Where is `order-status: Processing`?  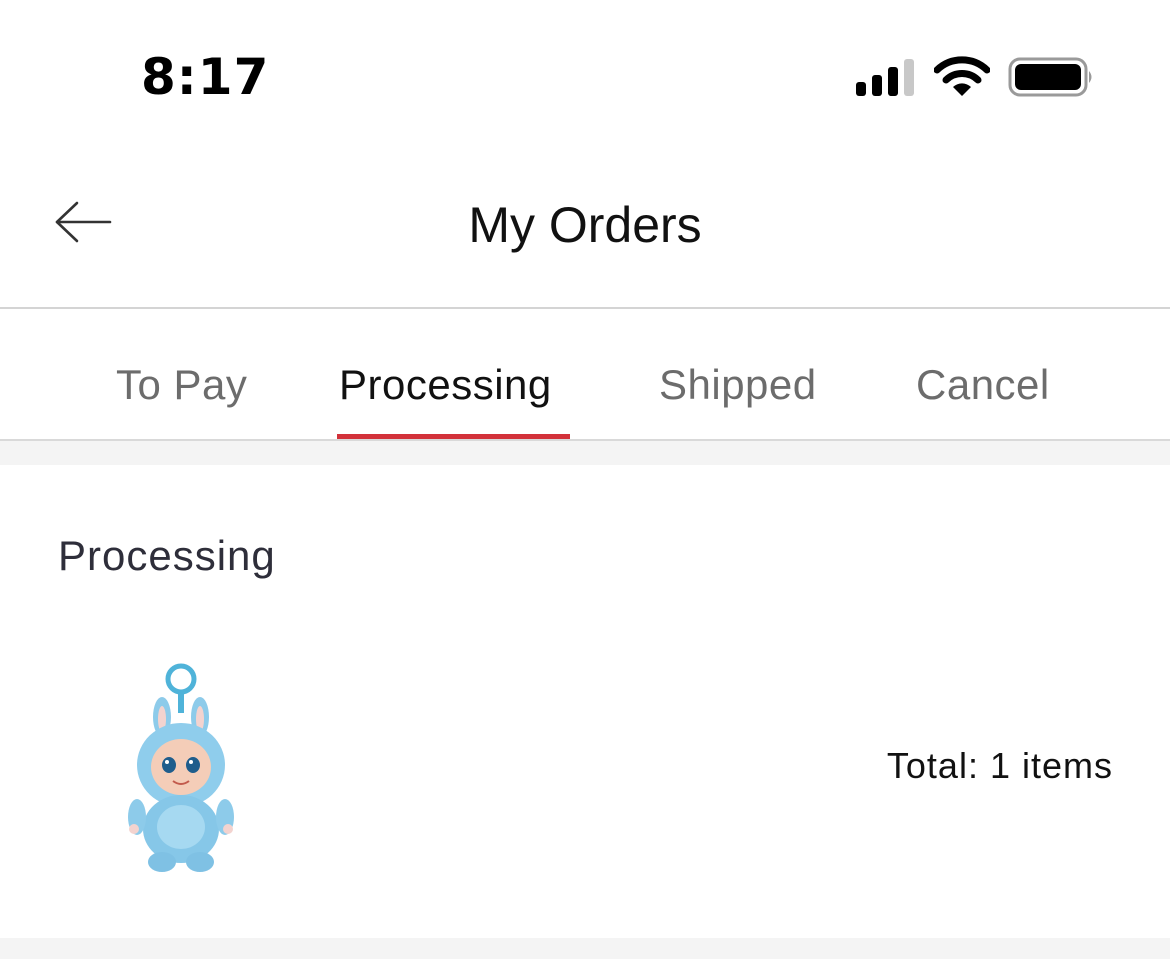
order-status: Processing is located at coordinates (167, 555).